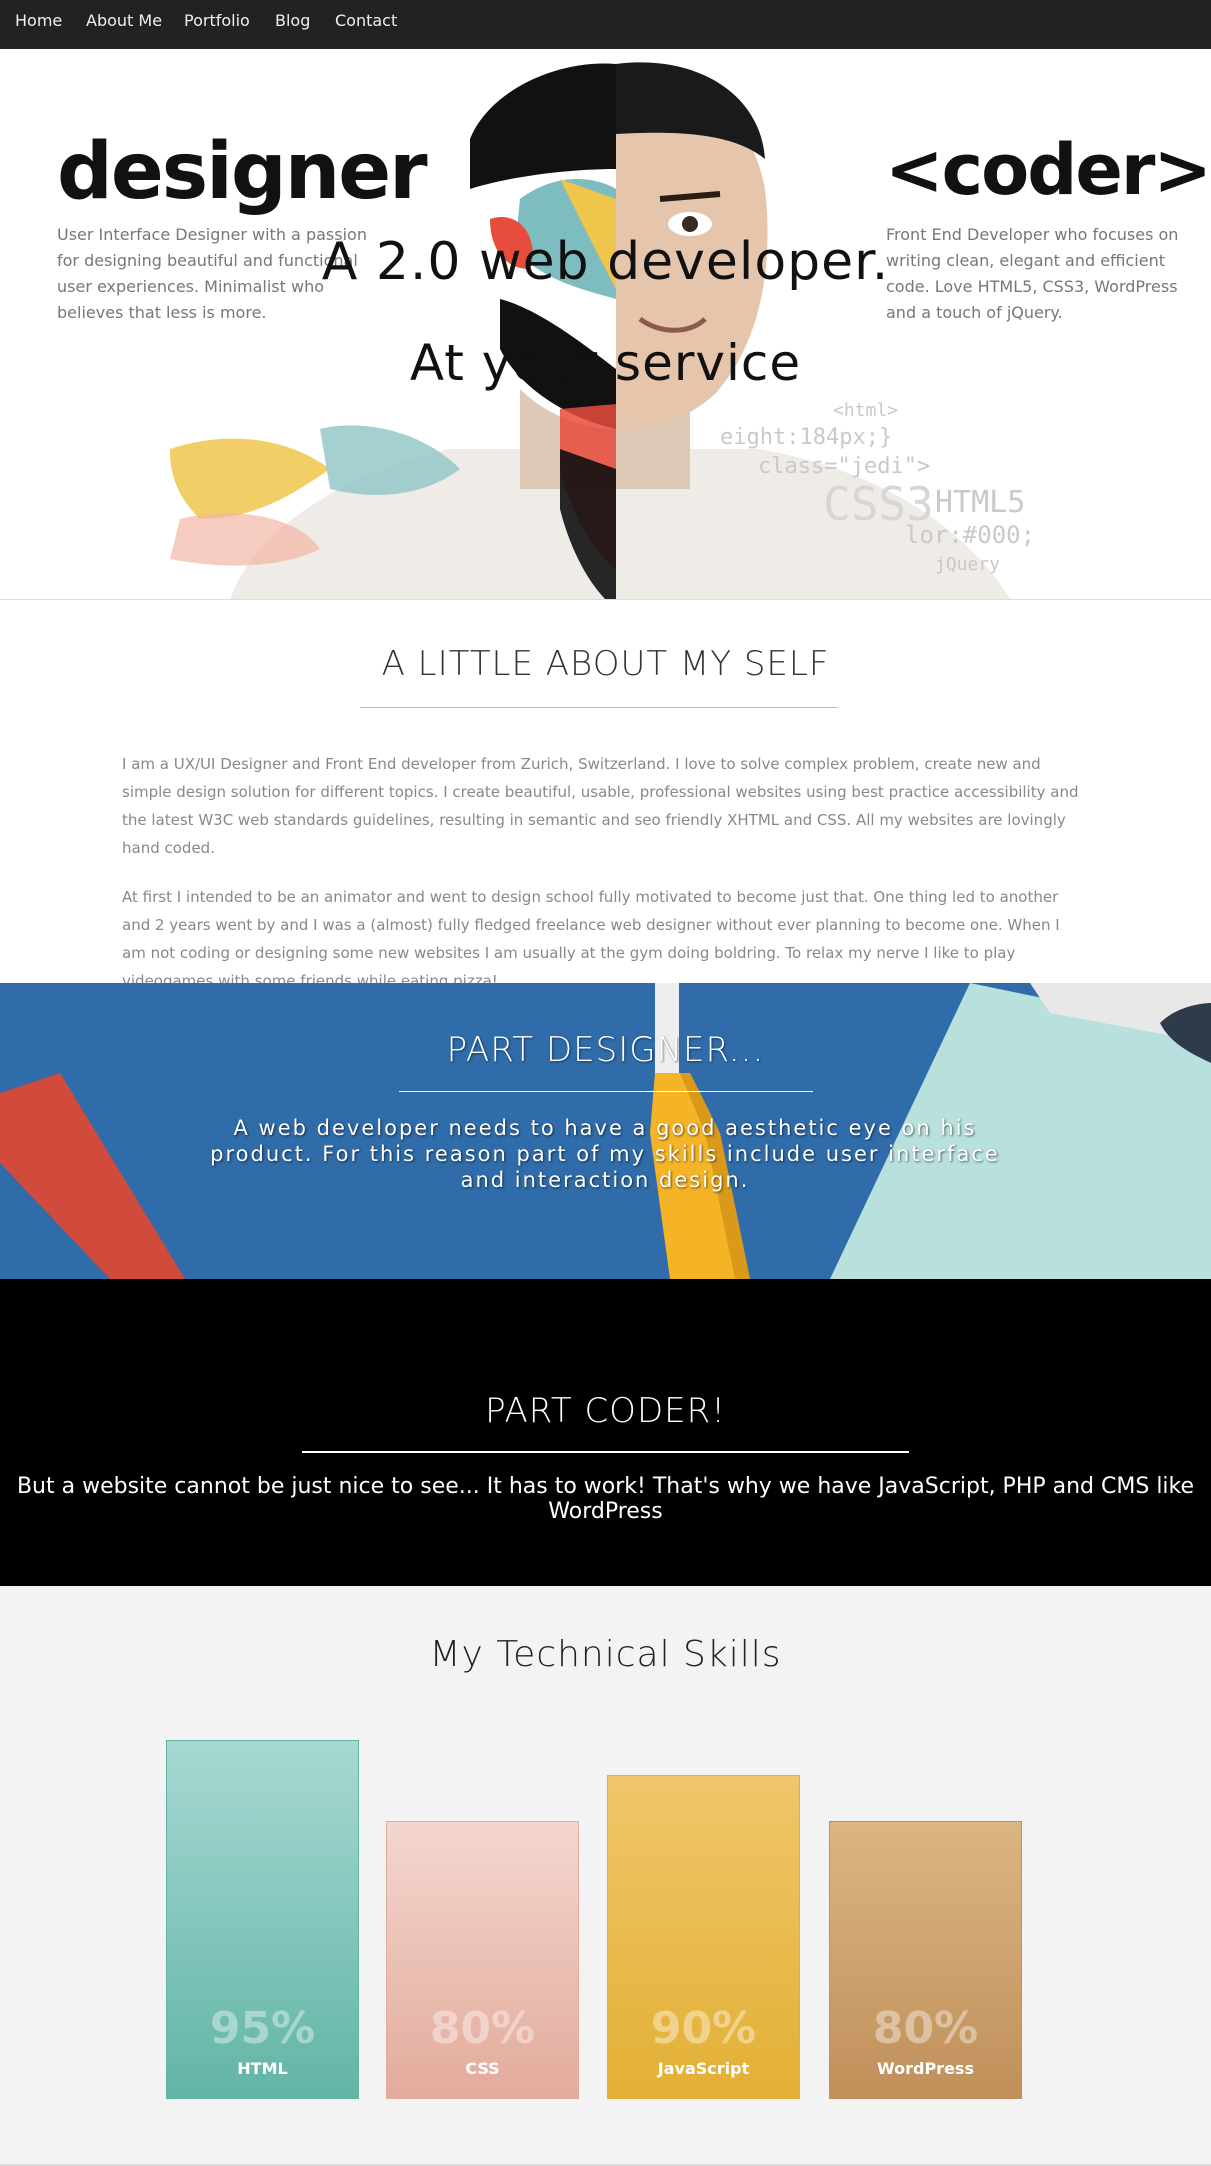 This screenshot has height=2166, width=1211. I want to click on code-snippet-color: lor:#000;, so click(970, 535).